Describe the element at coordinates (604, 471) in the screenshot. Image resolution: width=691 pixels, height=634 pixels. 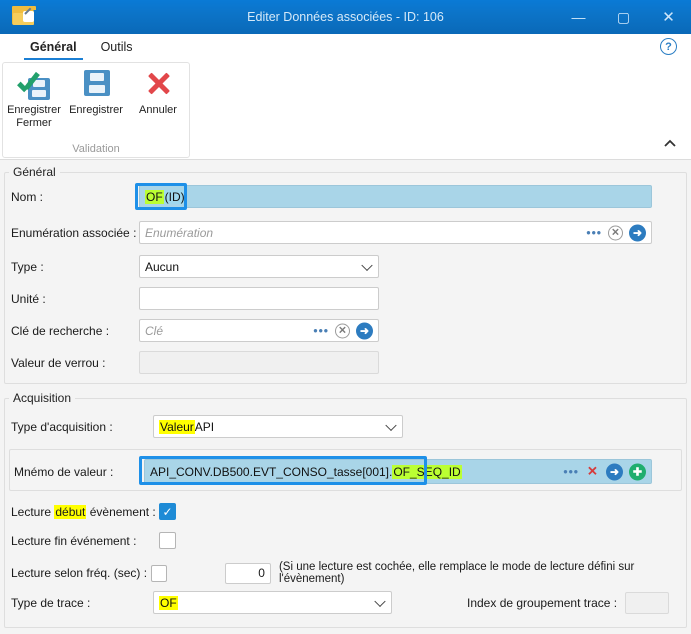
I see `mnemo-valeur-actions: ••• ✕ ➜ ✚` at that location.